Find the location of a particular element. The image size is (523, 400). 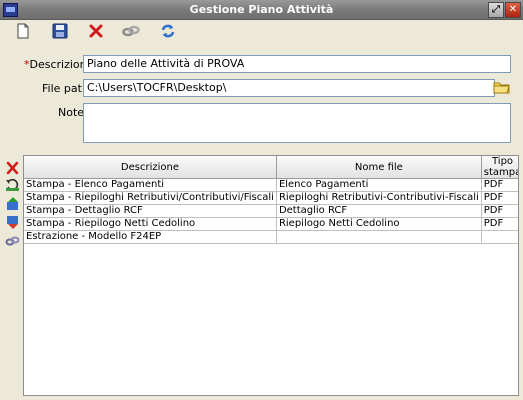

header-tipo-stampa: Tipo stampa is located at coordinates (499, 167).